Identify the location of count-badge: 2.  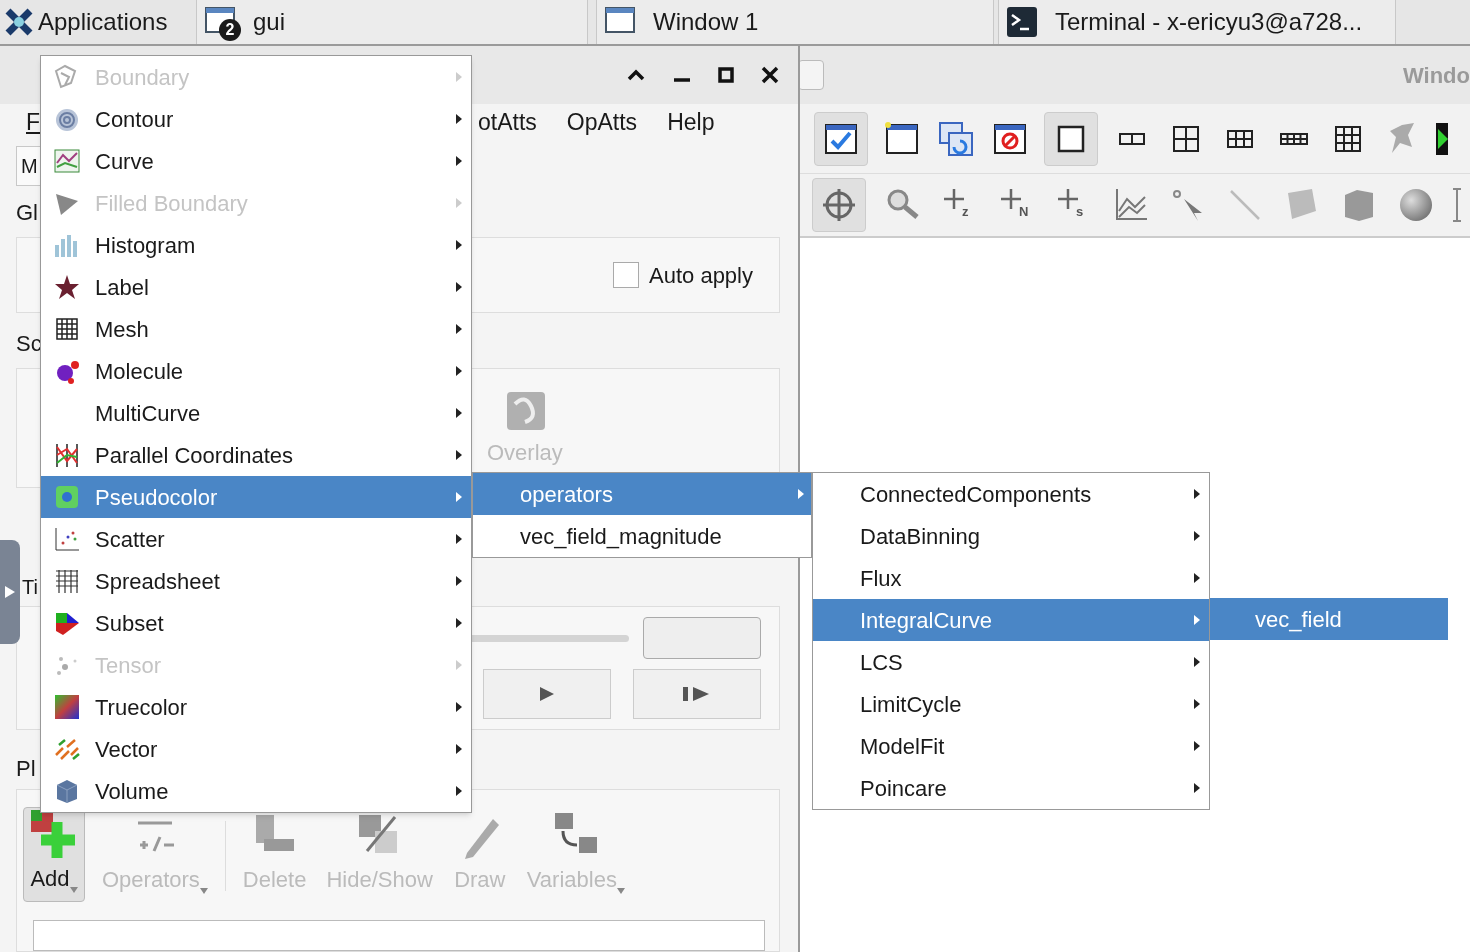
(230, 30).